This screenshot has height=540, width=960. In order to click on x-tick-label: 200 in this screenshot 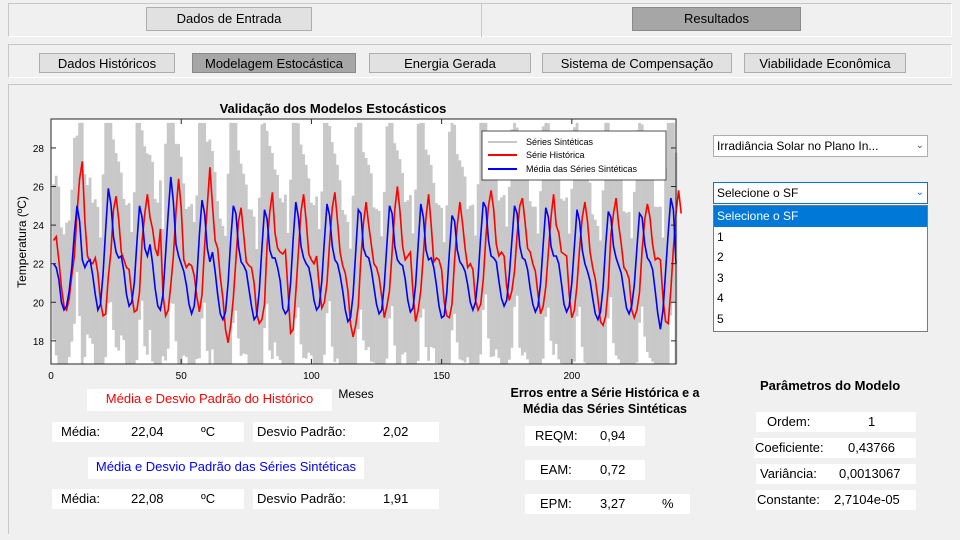, I will do `click(571, 376)`.